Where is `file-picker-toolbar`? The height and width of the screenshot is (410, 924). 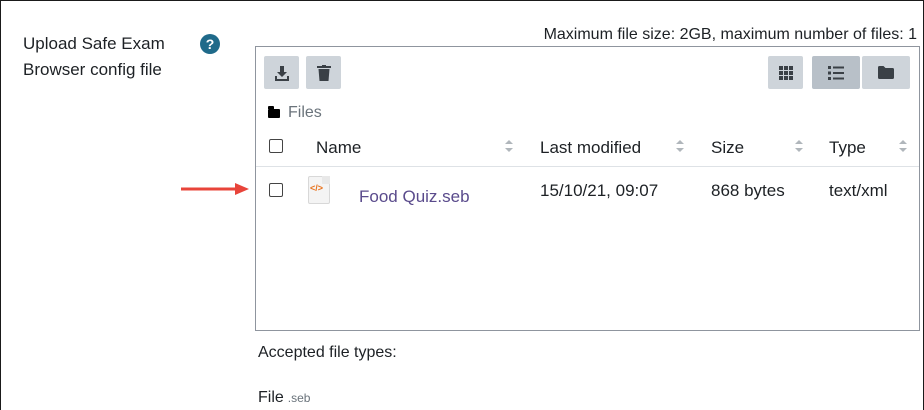
file-picker-toolbar is located at coordinates (587, 71).